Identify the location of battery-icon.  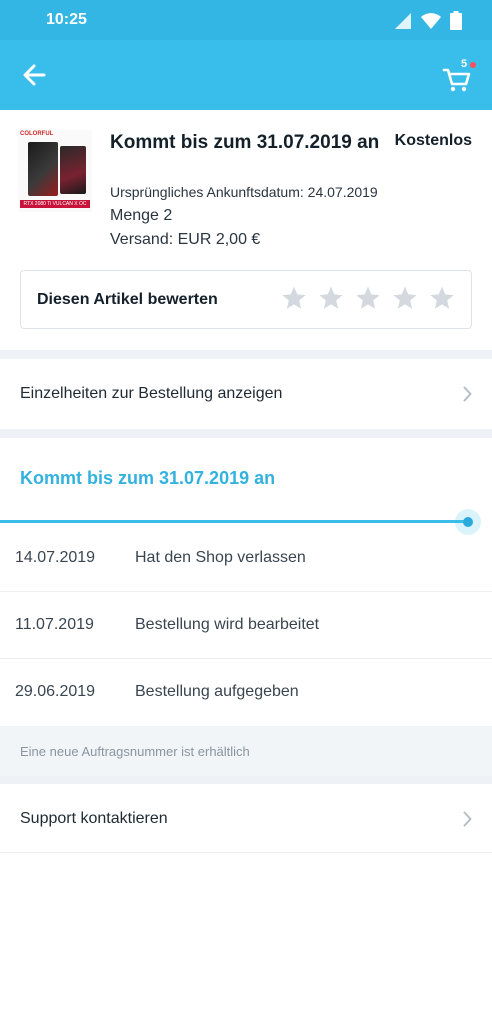
(456, 20).